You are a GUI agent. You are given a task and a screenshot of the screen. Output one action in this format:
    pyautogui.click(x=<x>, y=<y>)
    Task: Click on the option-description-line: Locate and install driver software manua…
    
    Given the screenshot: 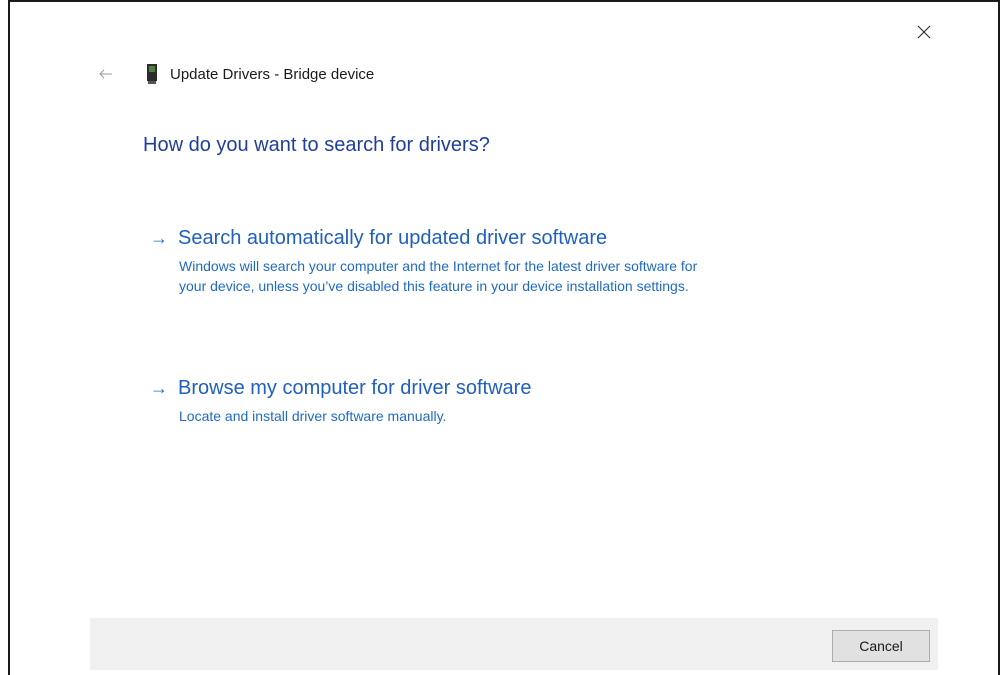 What is the action you would take?
    pyautogui.click(x=313, y=416)
    